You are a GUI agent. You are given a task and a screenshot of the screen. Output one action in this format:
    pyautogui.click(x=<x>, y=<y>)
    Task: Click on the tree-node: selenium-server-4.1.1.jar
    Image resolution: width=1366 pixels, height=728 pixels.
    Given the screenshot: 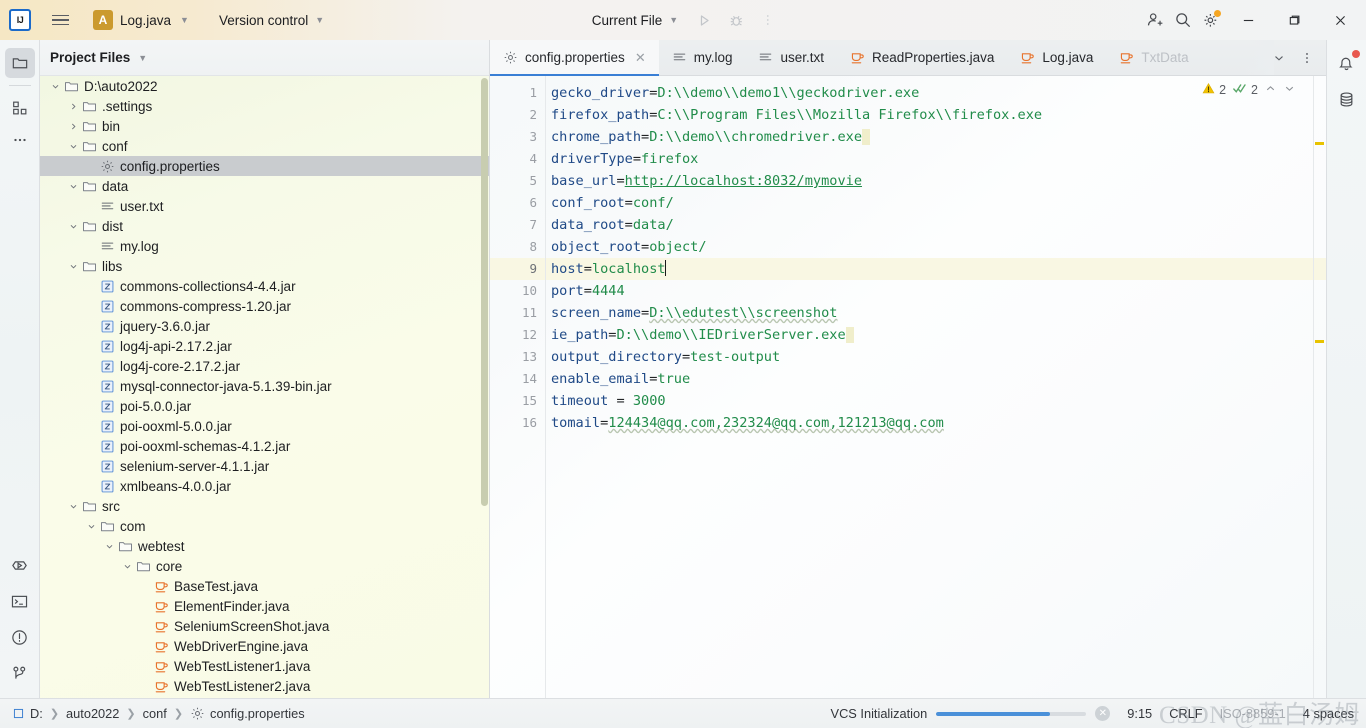 What is the action you would take?
    pyautogui.click(x=264, y=466)
    